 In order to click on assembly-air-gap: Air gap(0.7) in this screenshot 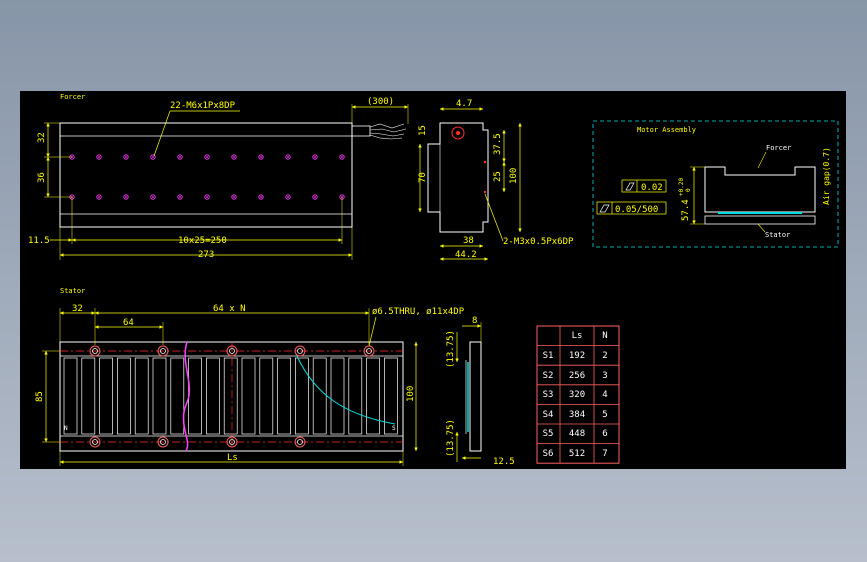, I will do `click(826, 176)`.